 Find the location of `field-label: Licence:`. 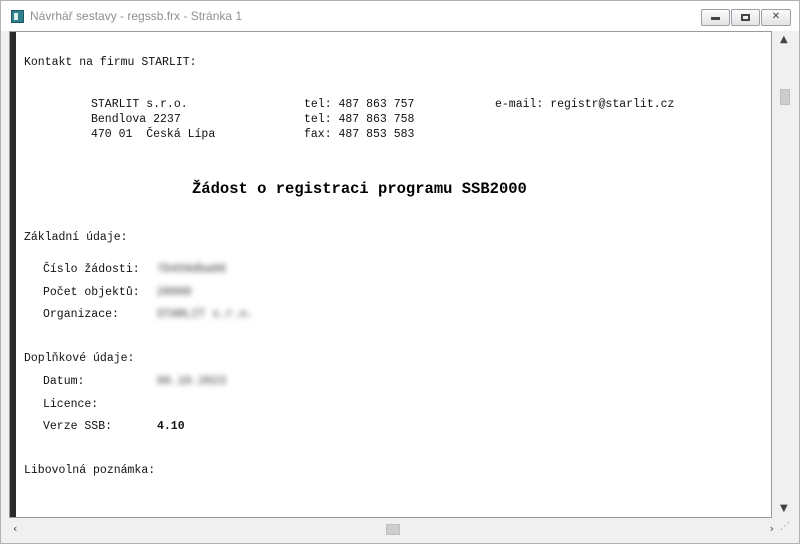

field-label: Licence: is located at coordinates (71, 404).